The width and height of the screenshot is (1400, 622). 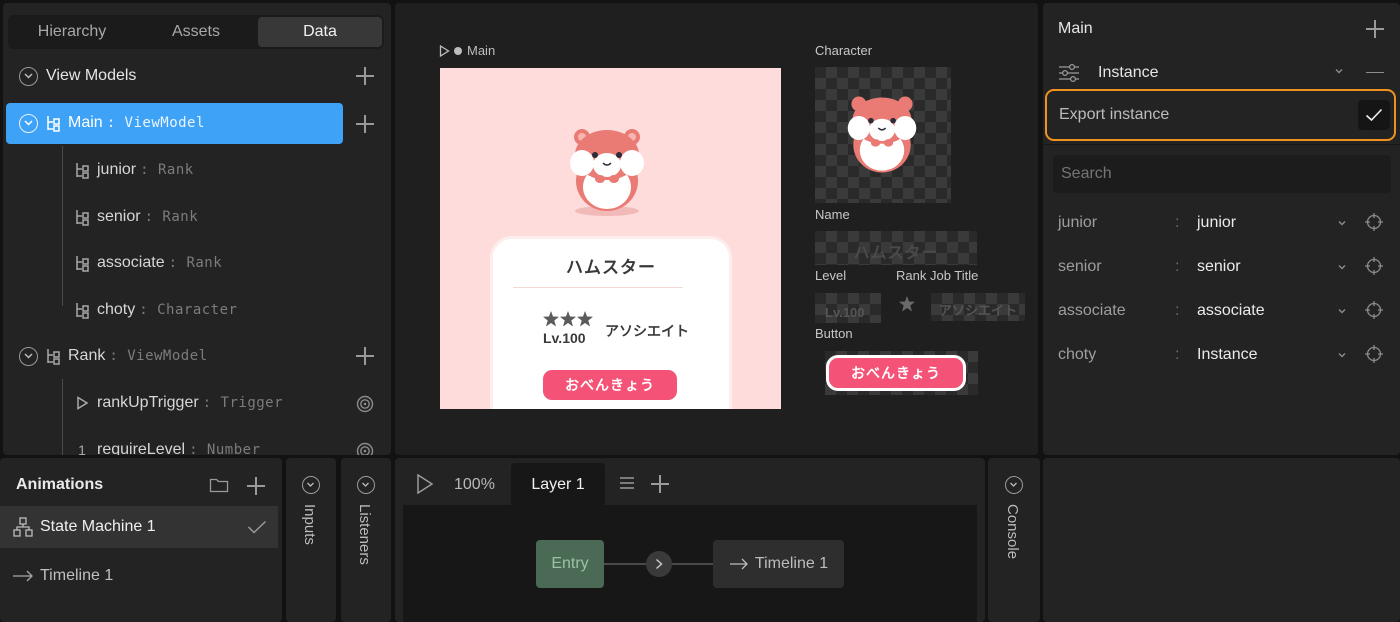 What do you see at coordinates (76, 576) in the screenshot?
I see `timeline-item: Timeline 1` at bounding box center [76, 576].